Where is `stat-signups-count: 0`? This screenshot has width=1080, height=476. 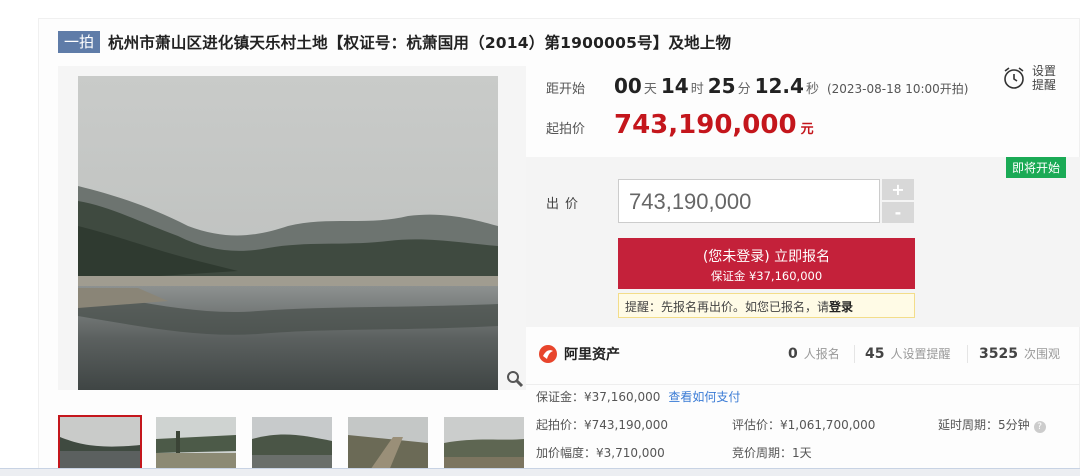
stat-signups-count: 0 is located at coordinates (793, 354).